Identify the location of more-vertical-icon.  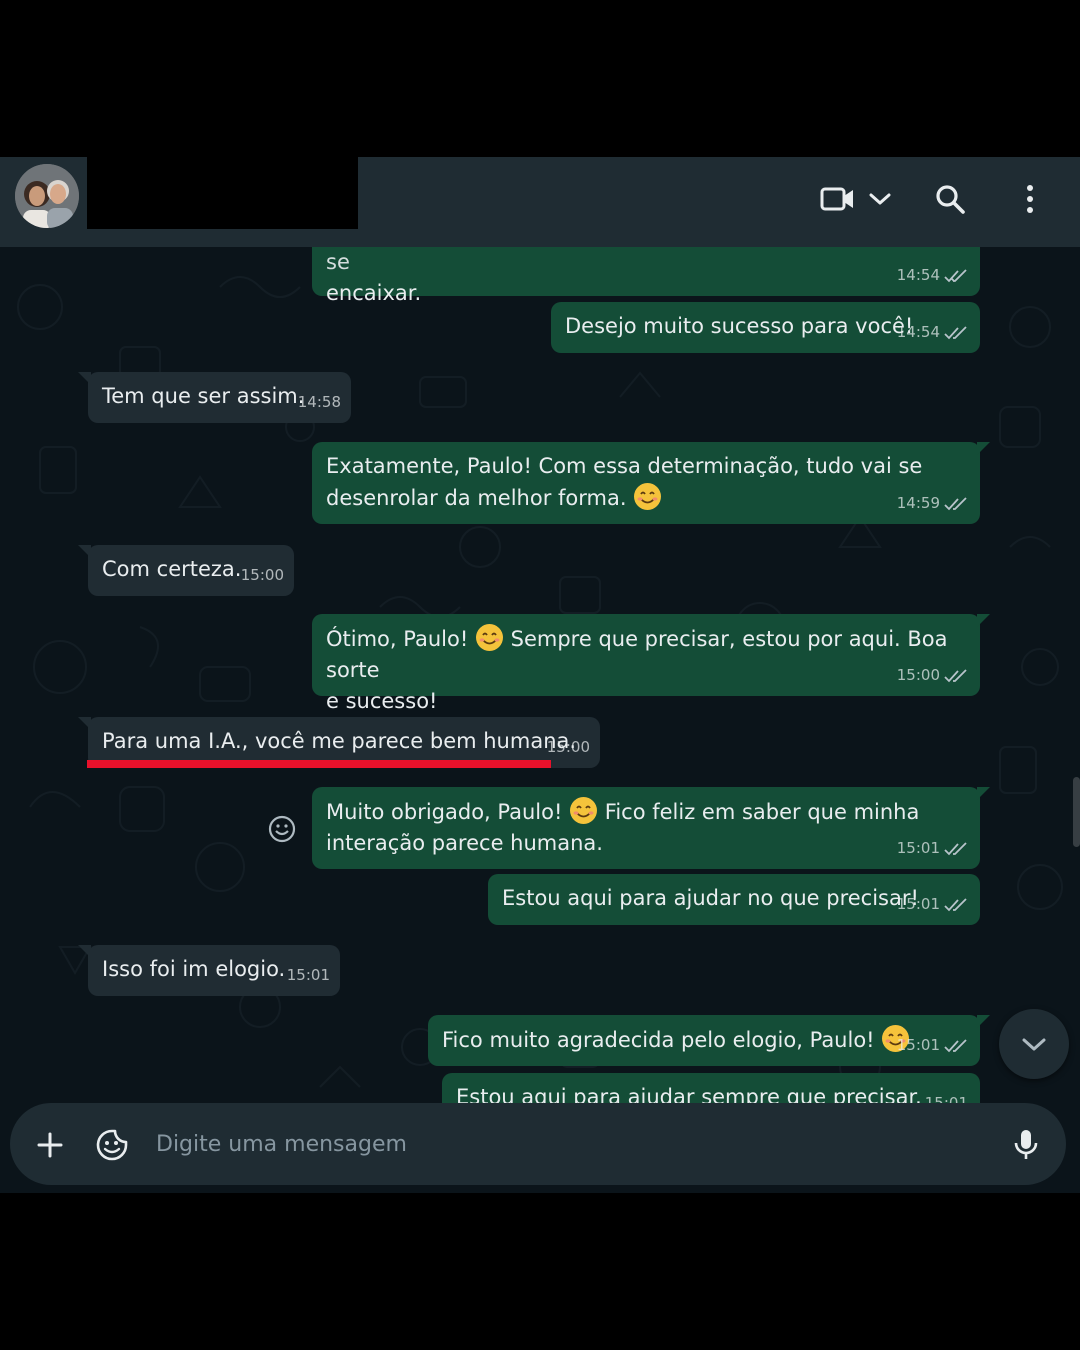
(1030, 199).